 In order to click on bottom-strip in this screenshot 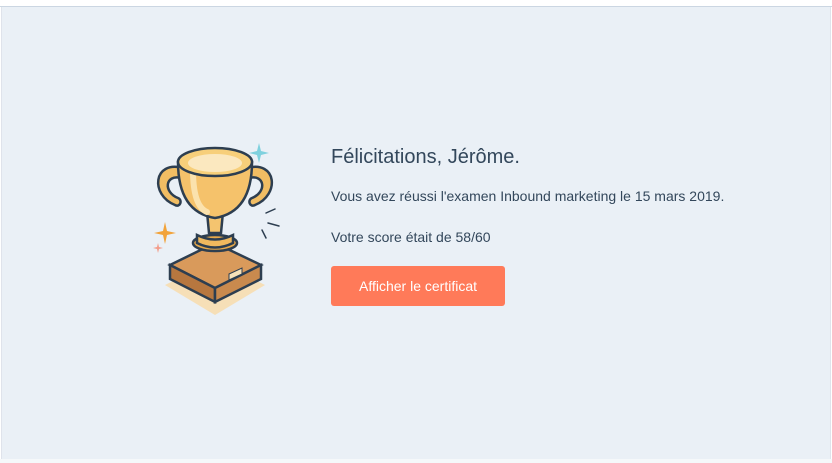, I will do `click(416, 461)`.